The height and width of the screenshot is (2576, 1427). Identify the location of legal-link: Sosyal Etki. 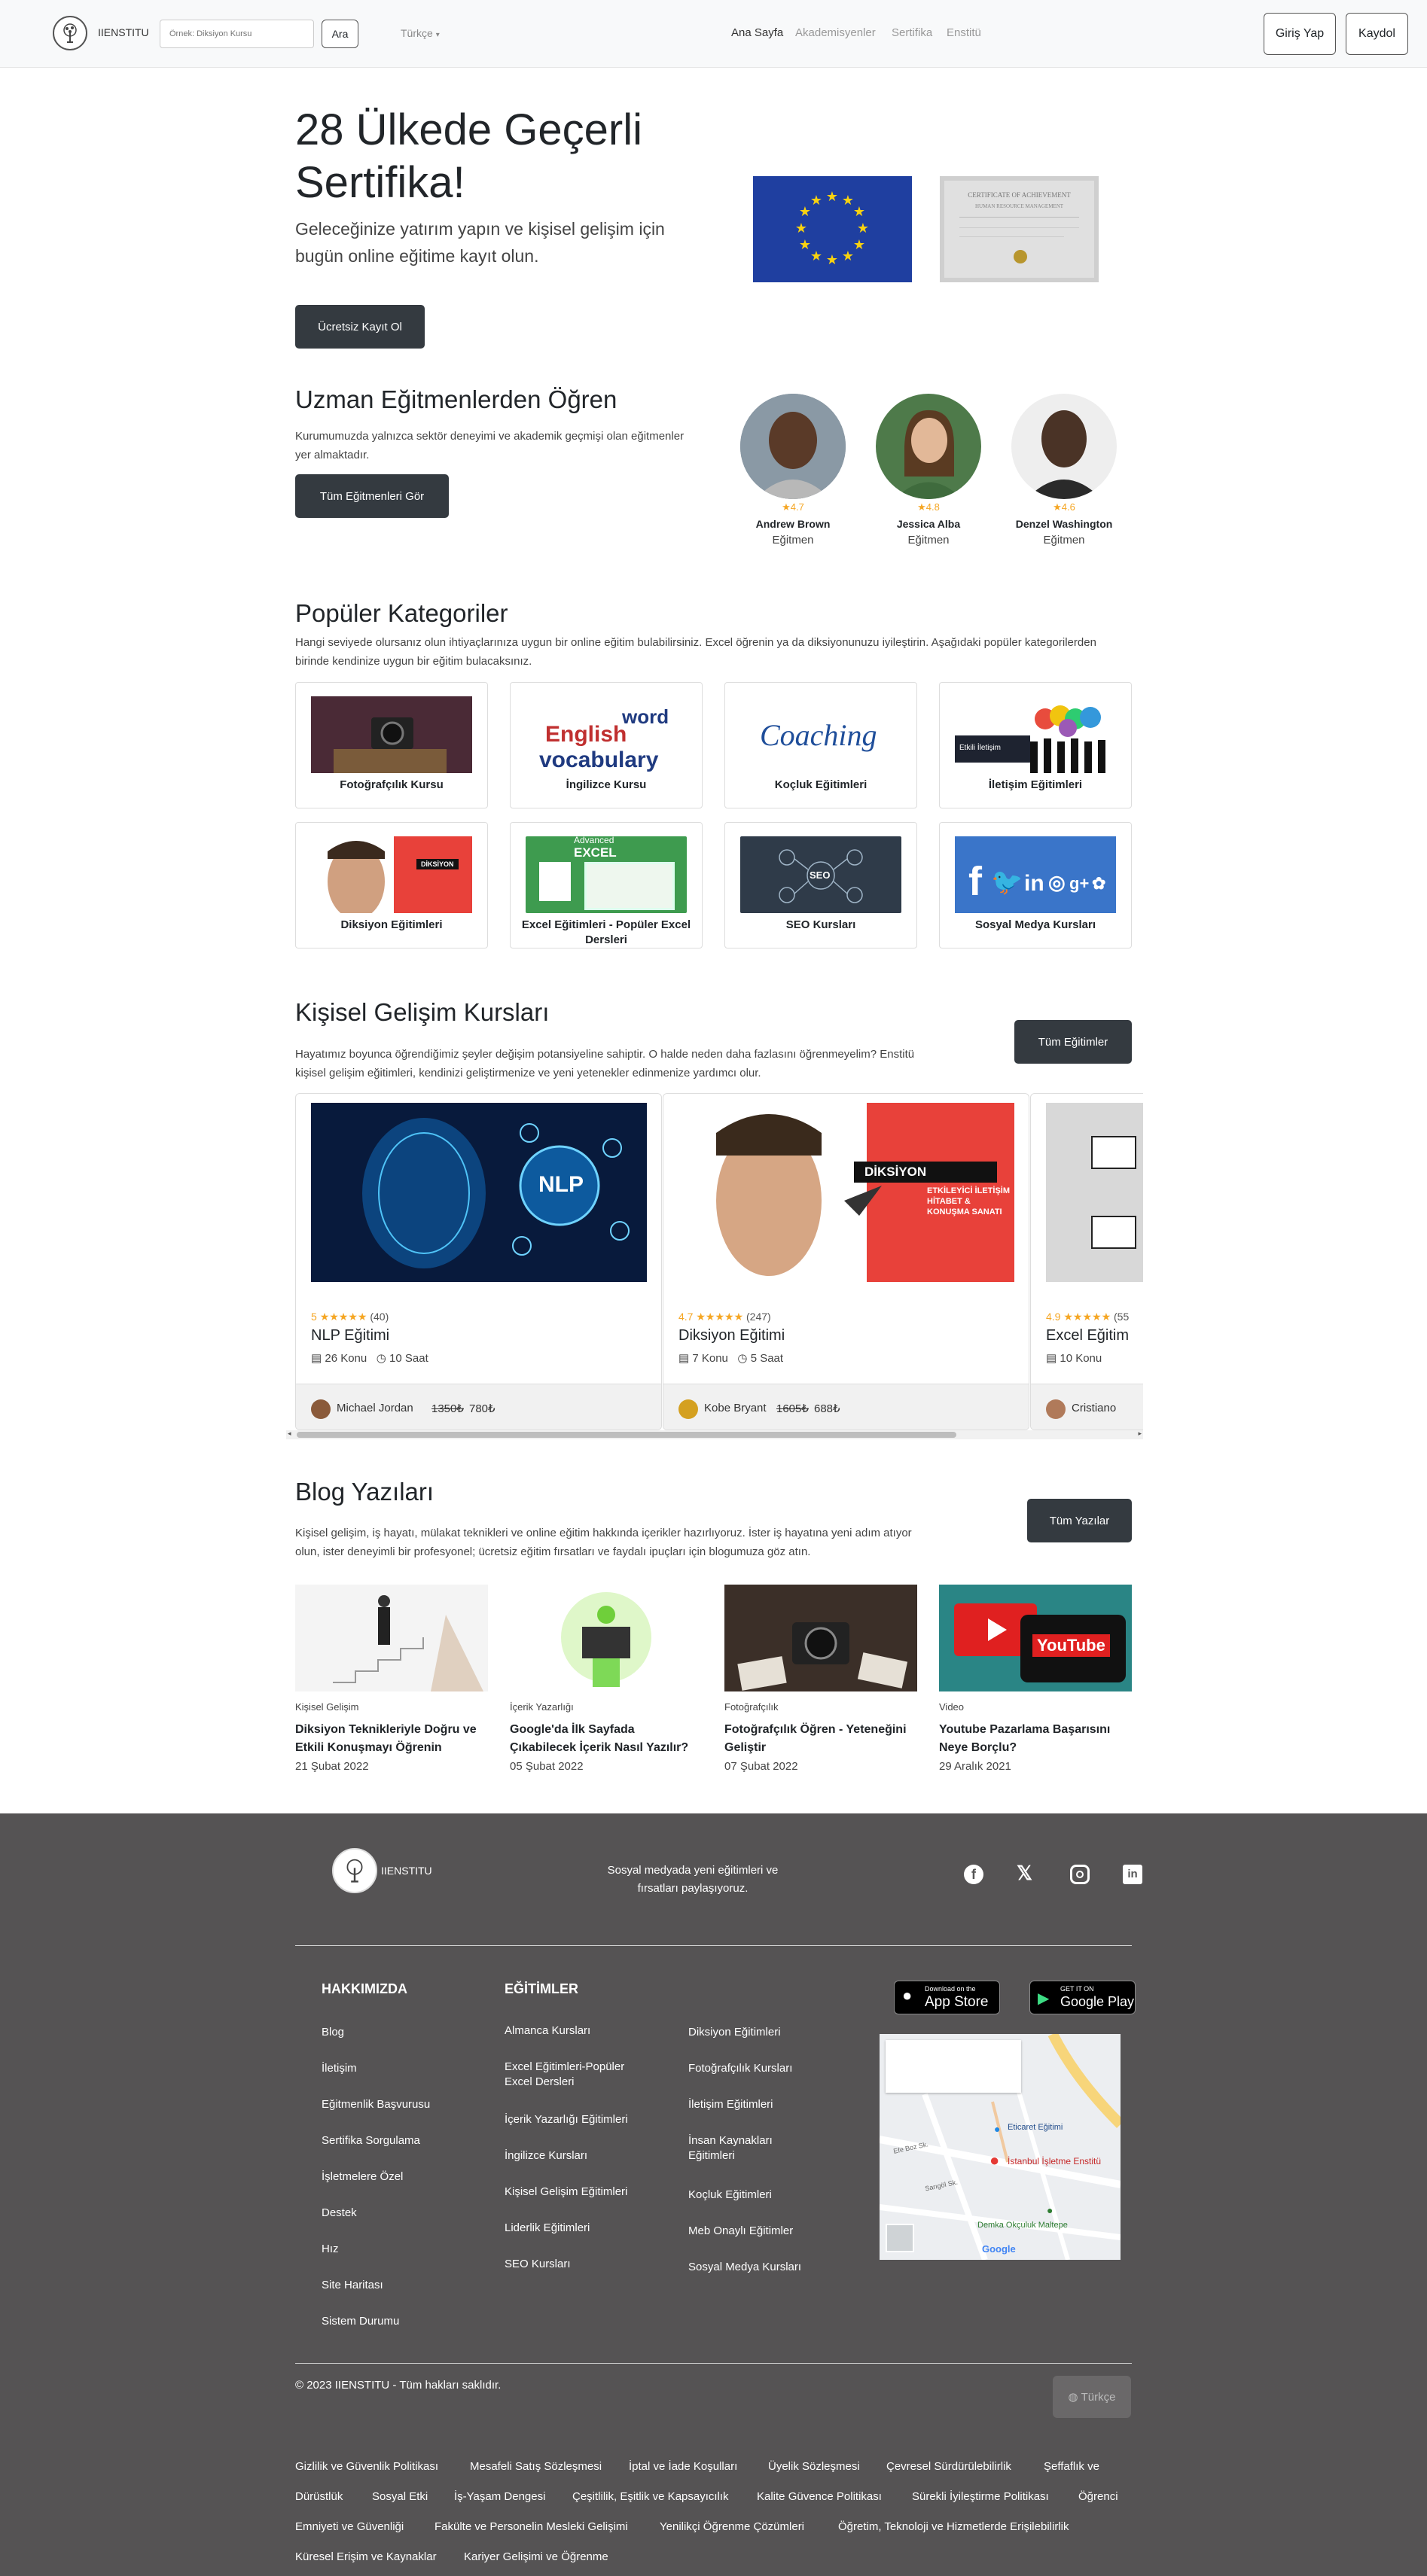
(400, 2497).